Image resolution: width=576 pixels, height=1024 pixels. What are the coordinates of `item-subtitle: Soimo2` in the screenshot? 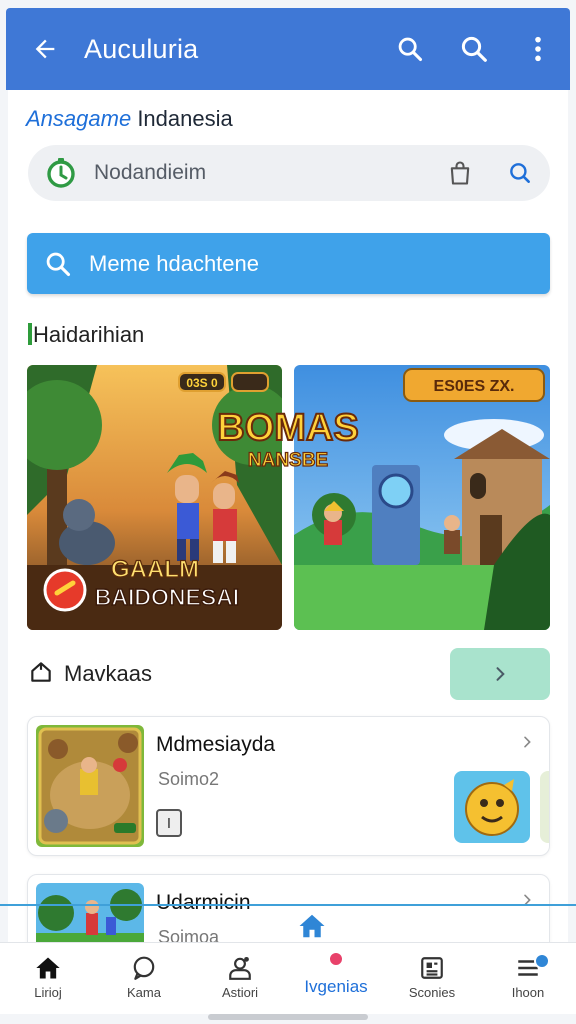 It's located at (189, 779).